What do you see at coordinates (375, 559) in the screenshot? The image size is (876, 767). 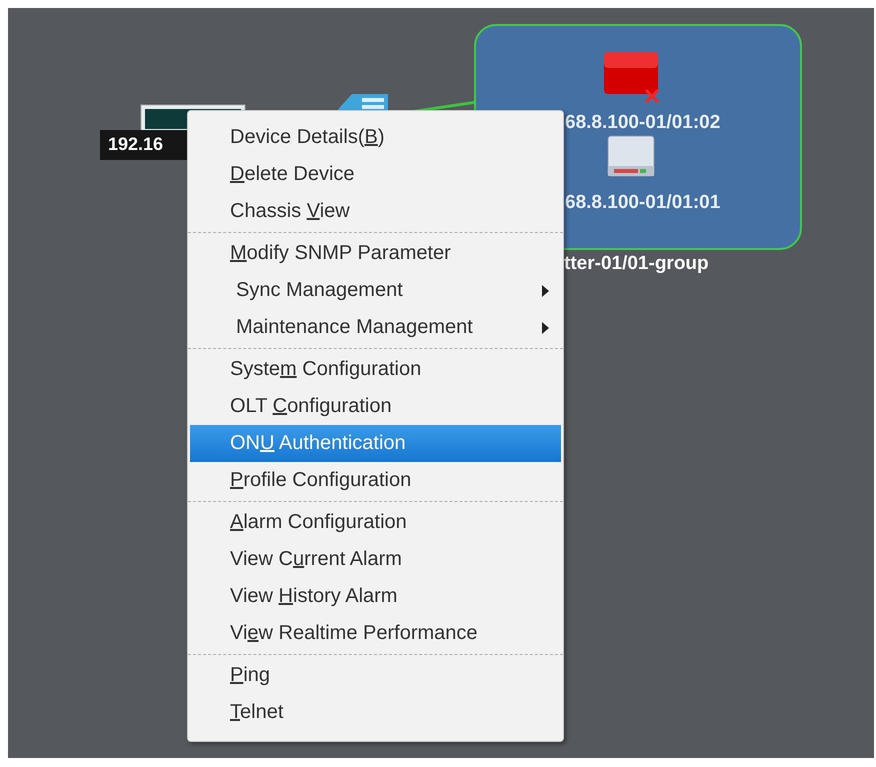 I see `menu-item: View Current Alarm` at bounding box center [375, 559].